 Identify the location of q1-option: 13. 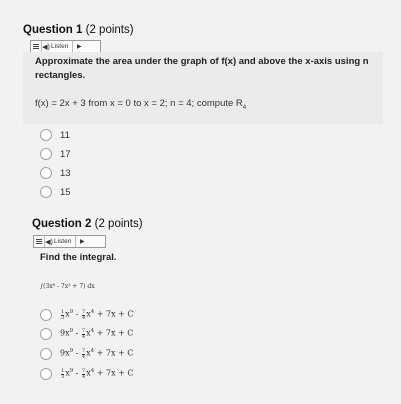
(55, 173).